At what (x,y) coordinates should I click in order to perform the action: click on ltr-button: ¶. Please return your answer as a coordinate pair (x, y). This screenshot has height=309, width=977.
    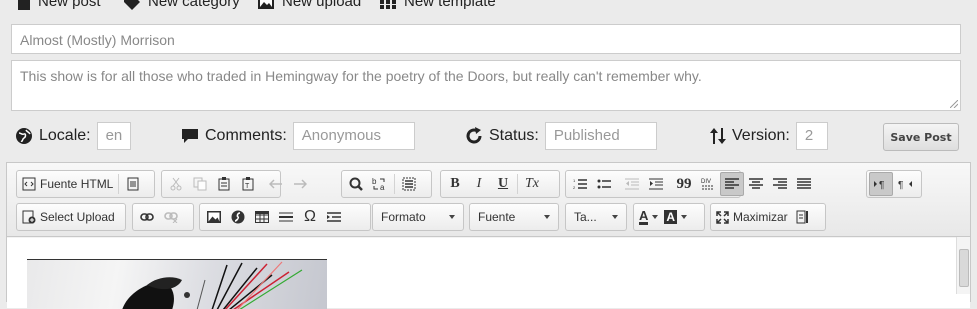
    Looking at the image, I should click on (881, 184).